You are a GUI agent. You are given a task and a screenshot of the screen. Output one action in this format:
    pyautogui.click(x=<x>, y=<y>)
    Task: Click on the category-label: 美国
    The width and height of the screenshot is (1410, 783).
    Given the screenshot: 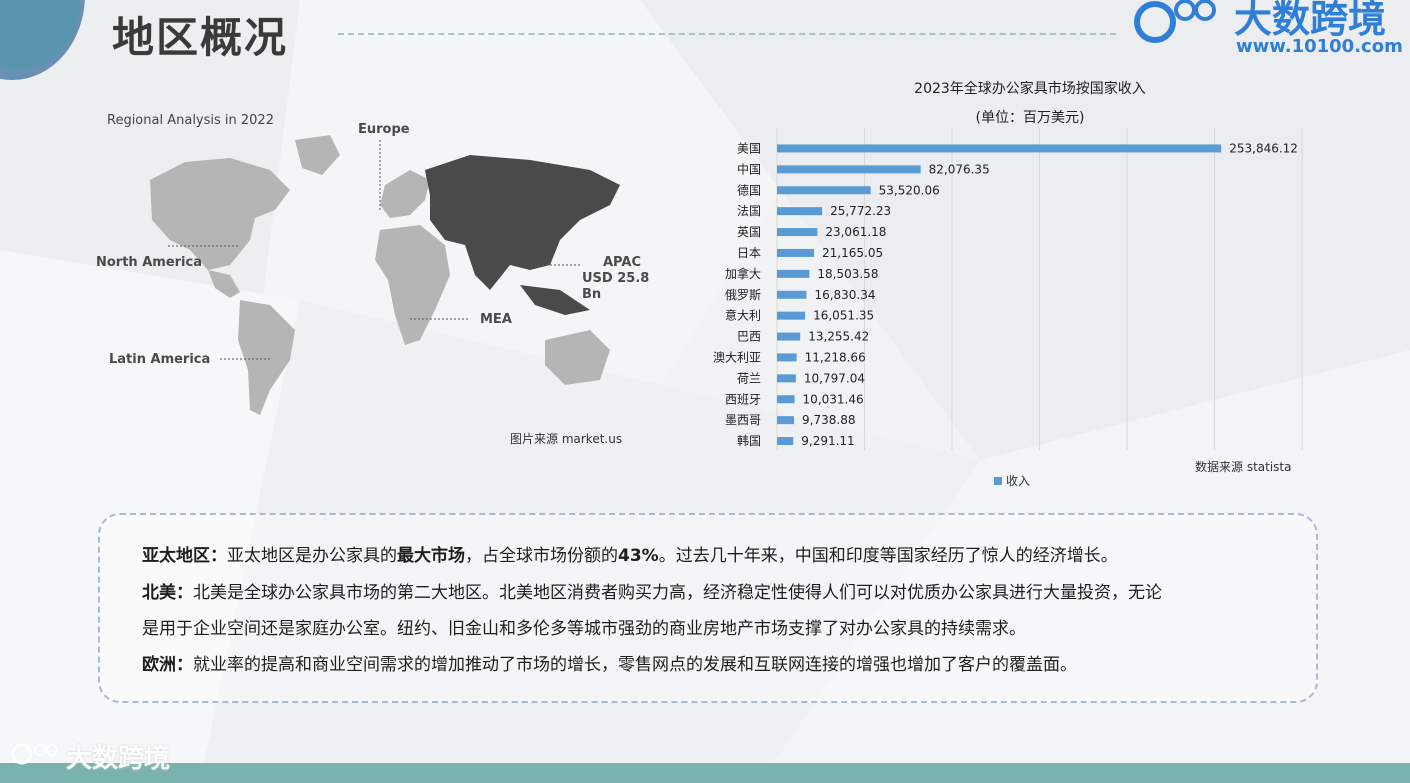 What is the action you would take?
    pyautogui.click(x=749, y=148)
    